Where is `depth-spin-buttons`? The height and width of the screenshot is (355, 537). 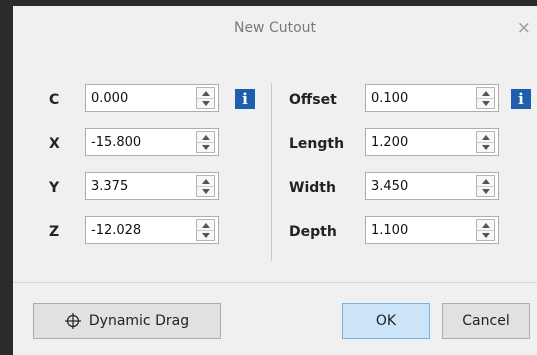 depth-spin-buttons is located at coordinates (485, 230).